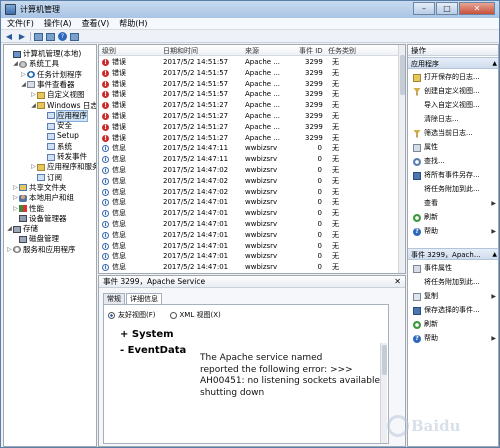 This screenshot has height=448, width=500. I want to click on tree-node: 计算机管理(本地), so click(43, 54).